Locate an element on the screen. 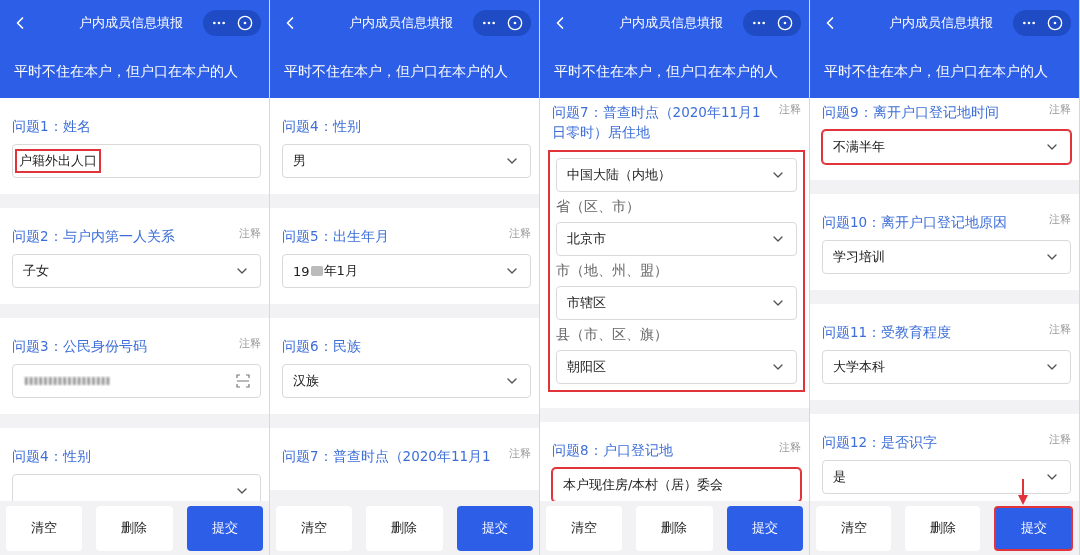 The width and height of the screenshot is (1080, 555). select-field: 大学本科 is located at coordinates (946, 367).